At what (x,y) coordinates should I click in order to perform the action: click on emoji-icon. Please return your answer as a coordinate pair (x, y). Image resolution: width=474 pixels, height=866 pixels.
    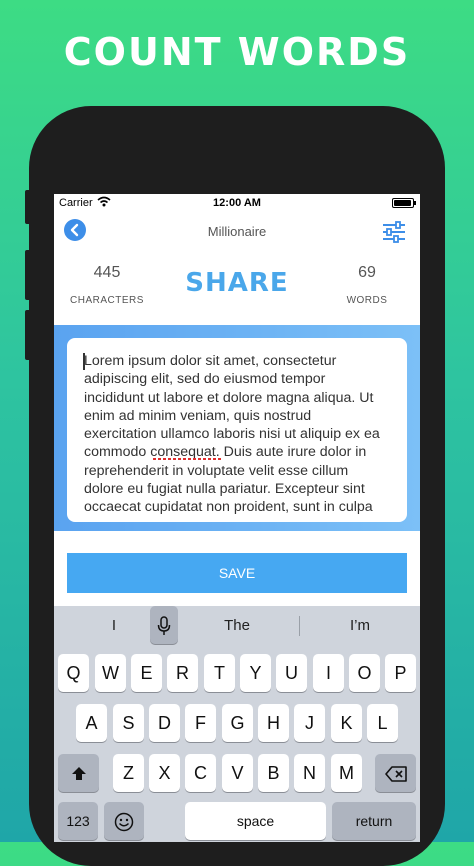
    Looking at the image, I should click on (124, 822).